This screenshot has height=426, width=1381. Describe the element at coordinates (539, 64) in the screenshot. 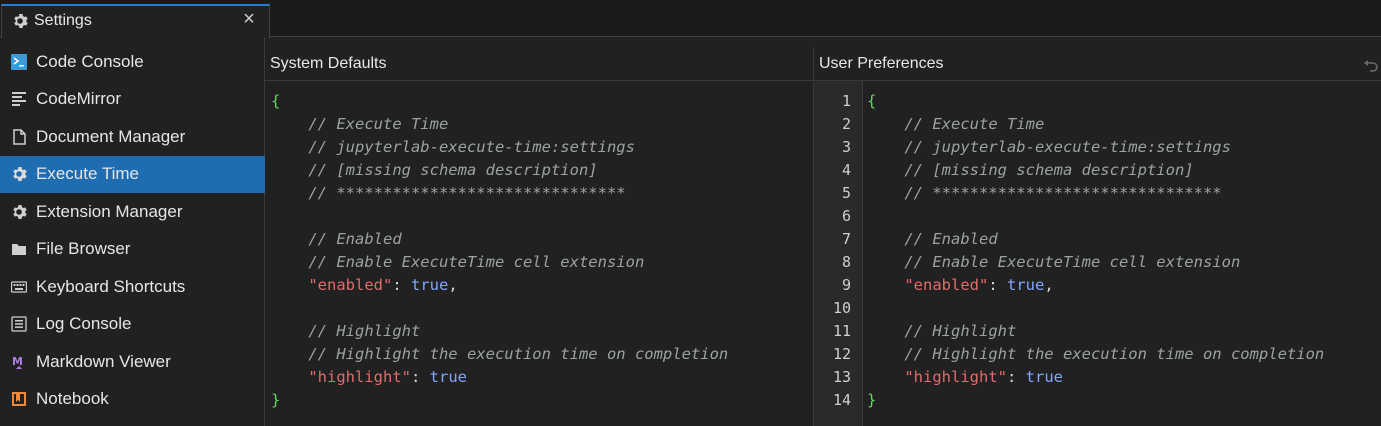

I see `system-defaults-header: System Defaults` at that location.